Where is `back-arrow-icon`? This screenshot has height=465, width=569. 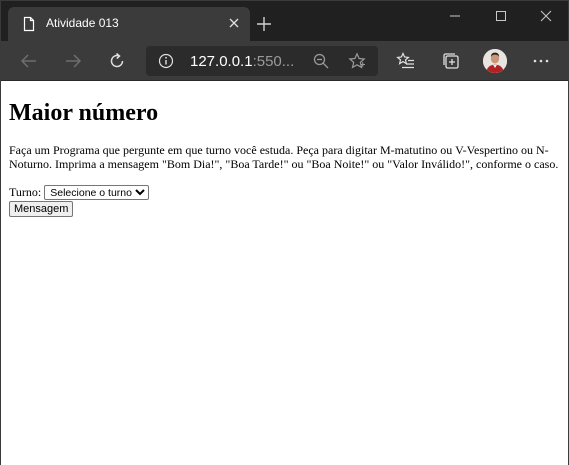
back-arrow-icon is located at coordinates (29, 61).